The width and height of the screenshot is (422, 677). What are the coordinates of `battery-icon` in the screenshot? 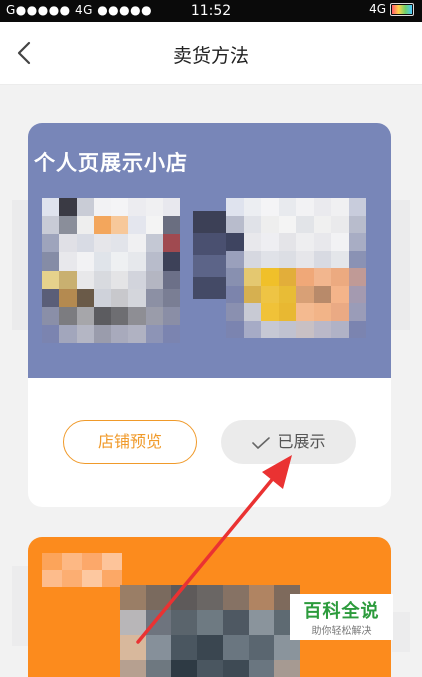 It's located at (402, 9).